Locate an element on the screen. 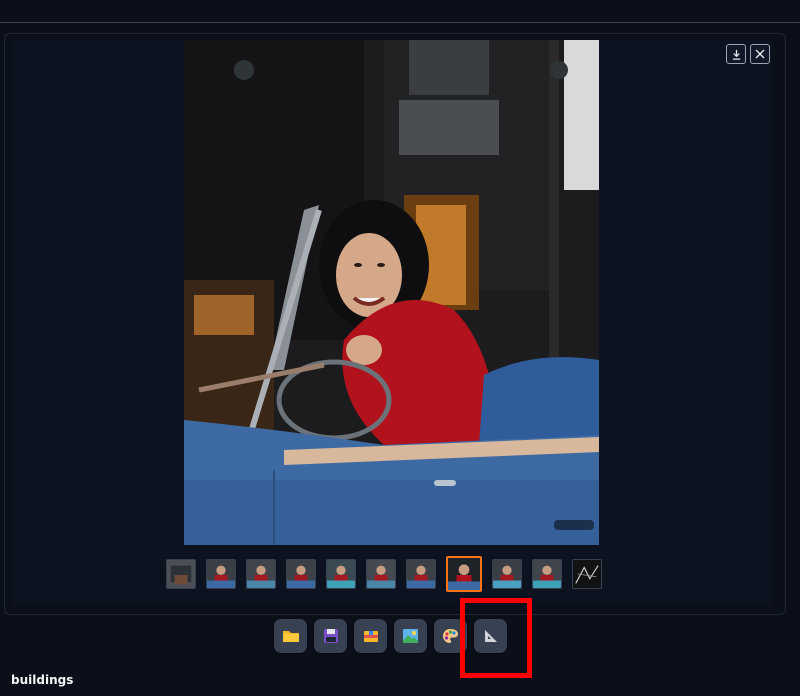  thumbnail-strip is located at coordinates (384, 574).